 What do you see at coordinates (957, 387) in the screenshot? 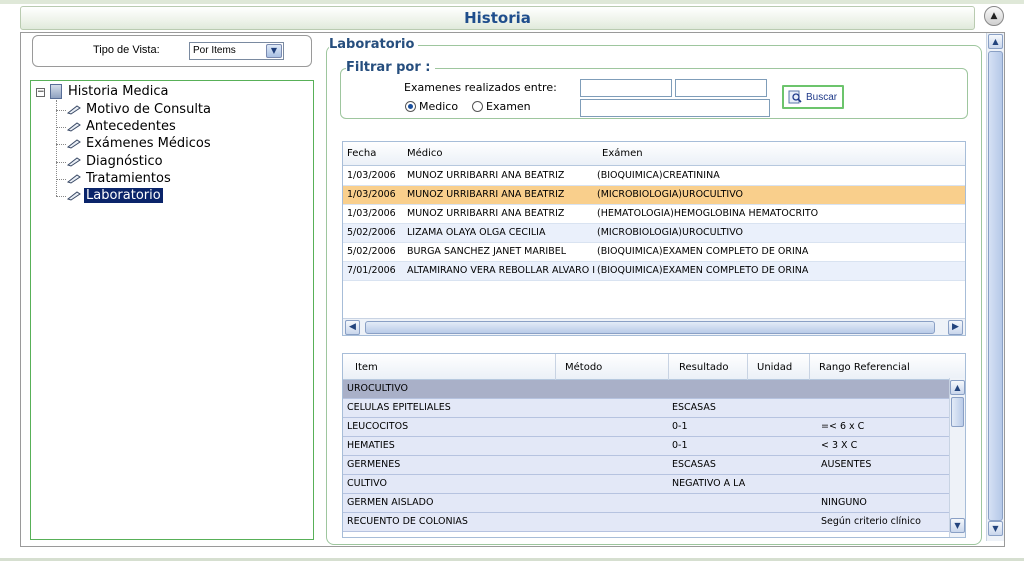
I see `scroll-up-icon: ▲` at bounding box center [957, 387].